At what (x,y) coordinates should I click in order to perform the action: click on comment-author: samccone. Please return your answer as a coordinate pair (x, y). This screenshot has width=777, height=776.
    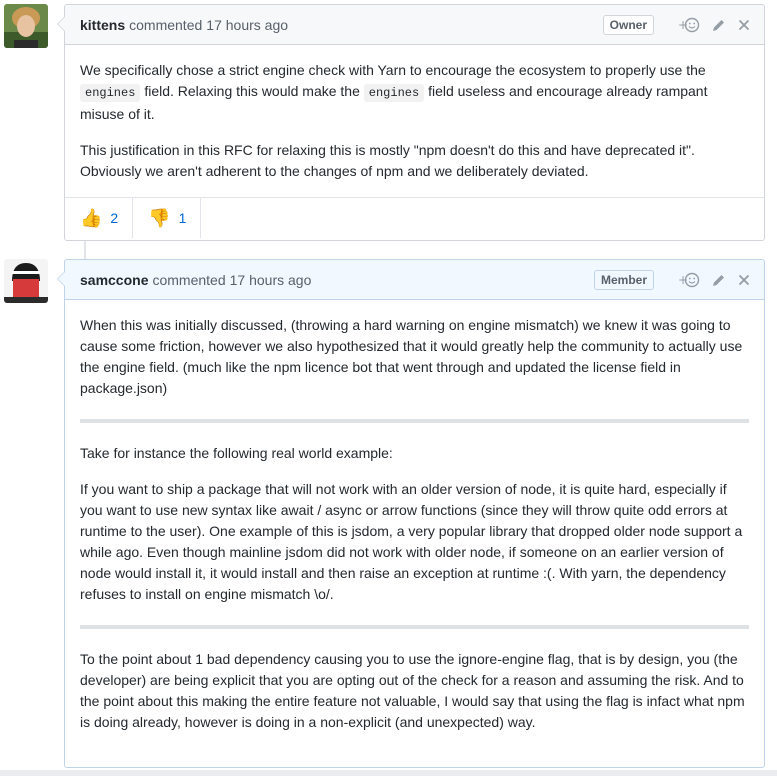
    Looking at the image, I should click on (114, 280).